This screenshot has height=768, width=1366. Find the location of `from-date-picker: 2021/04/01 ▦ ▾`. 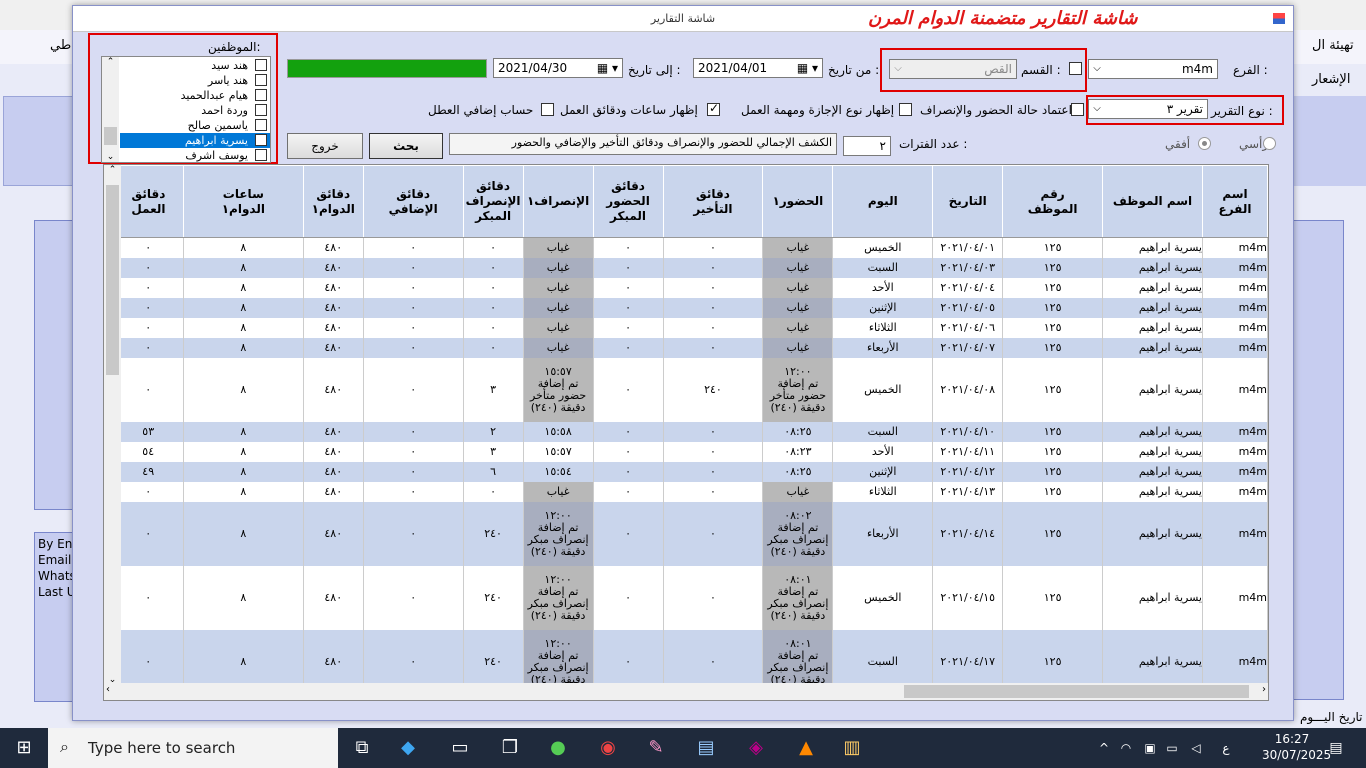

from-date-picker: 2021/04/01 ▦ ▾ is located at coordinates (758, 68).